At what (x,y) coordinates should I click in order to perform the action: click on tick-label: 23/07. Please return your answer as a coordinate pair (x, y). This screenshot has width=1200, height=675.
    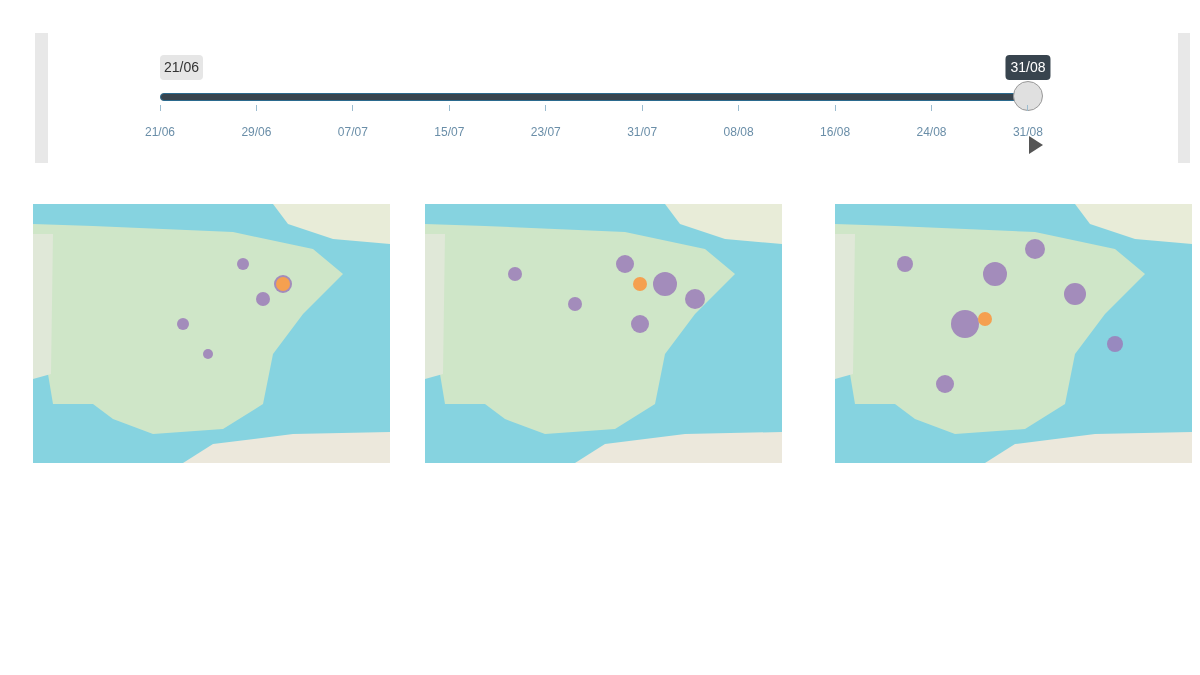
    Looking at the image, I should click on (545, 132).